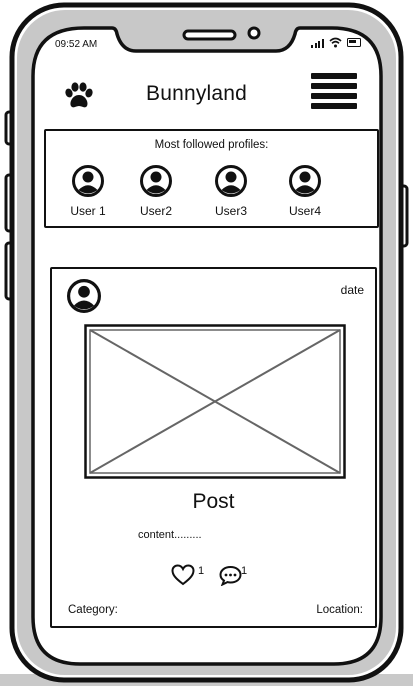  I want to click on profile-user-1: User 1, so click(88, 191).